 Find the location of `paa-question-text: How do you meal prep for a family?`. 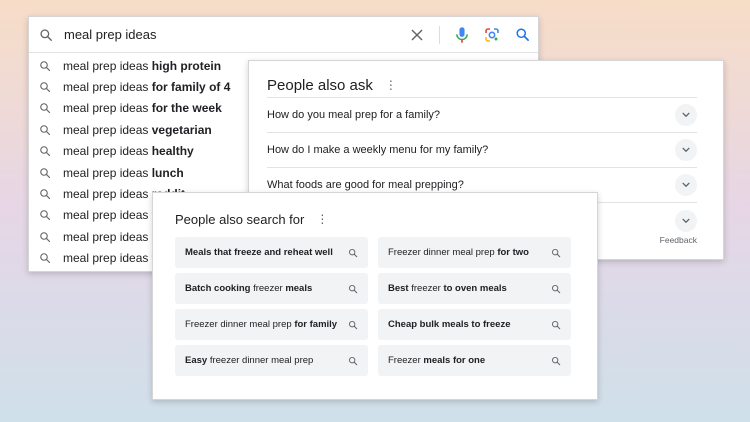

paa-question-text: How do you meal prep for a family? is located at coordinates (354, 115).